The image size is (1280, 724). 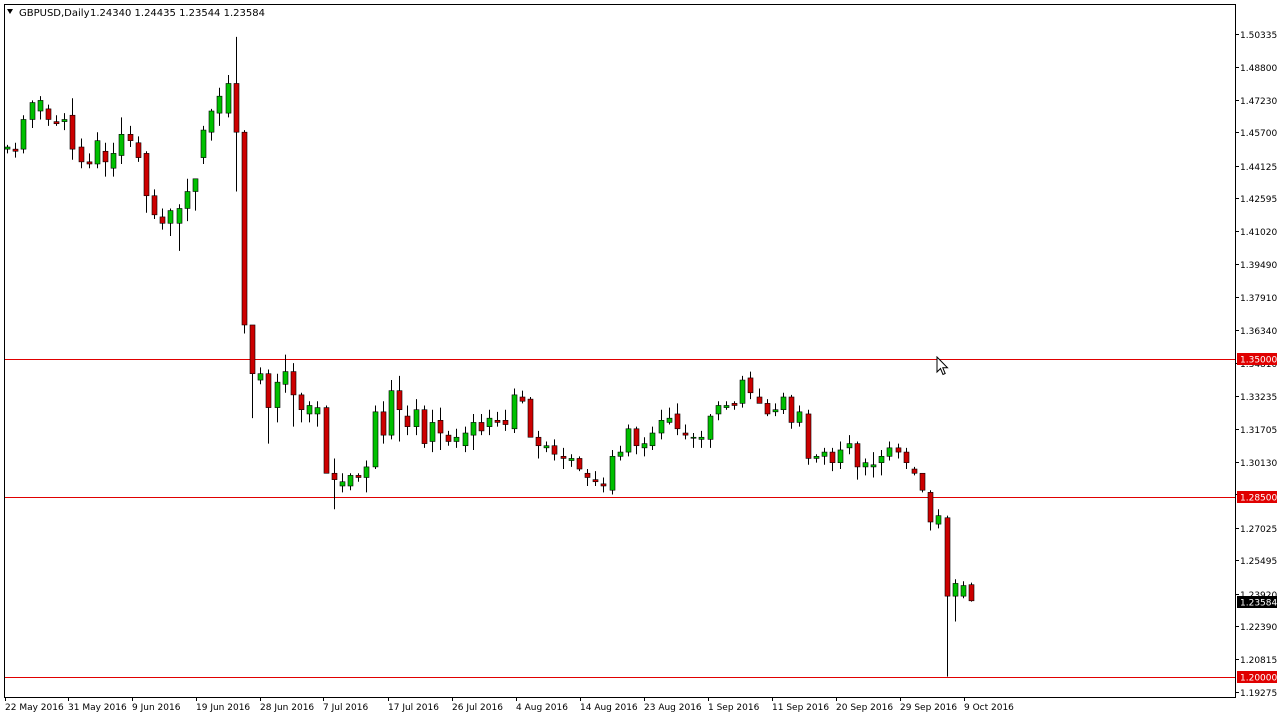 What do you see at coordinates (1258, 102) in the screenshot?
I see `y-tick-label: 1.47230` at bounding box center [1258, 102].